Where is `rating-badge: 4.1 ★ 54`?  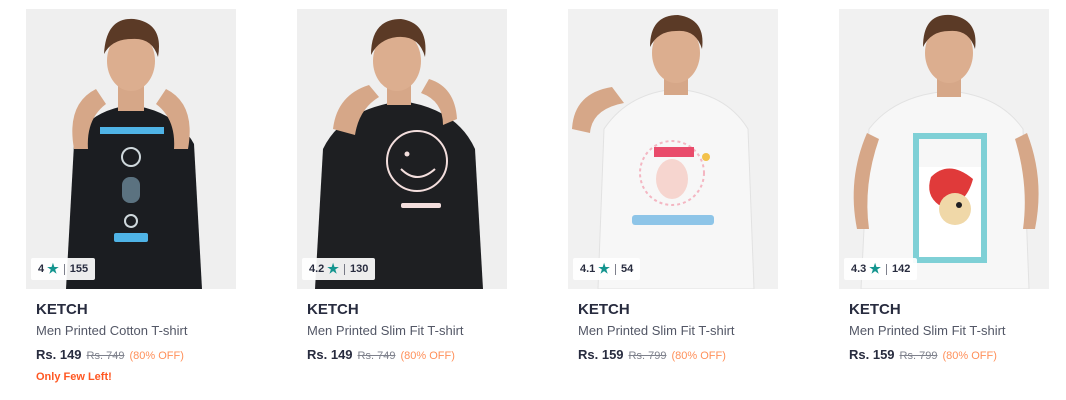 rating-badge: 4.1 ★ 54 is located at coordinates (607, 269).